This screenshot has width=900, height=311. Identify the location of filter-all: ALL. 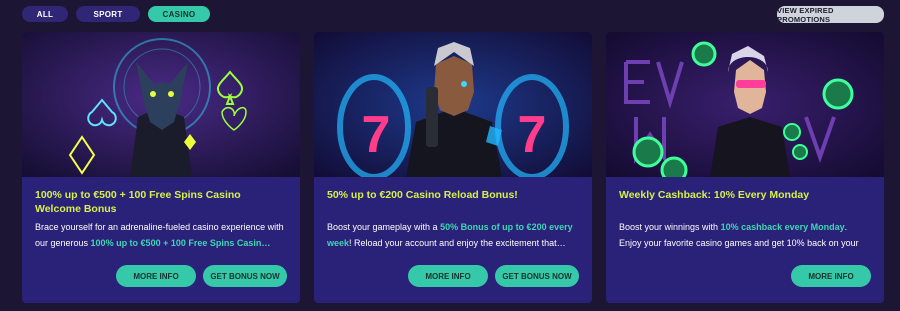
(45, 14).